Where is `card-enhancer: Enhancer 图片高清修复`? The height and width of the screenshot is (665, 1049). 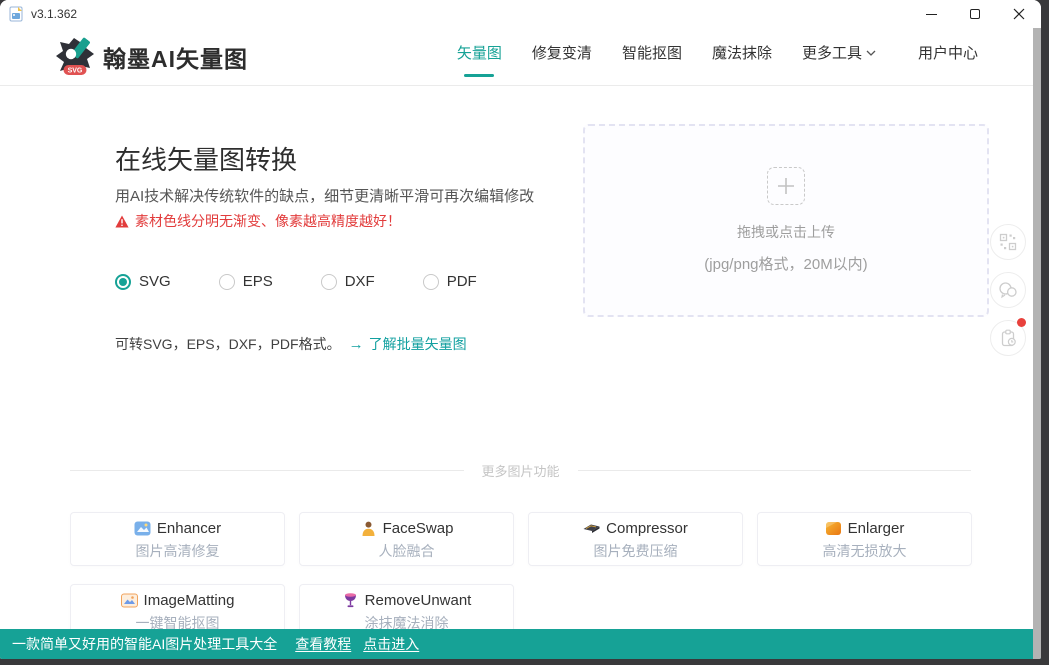
card-enhancer: Enhancer 图片高清修复 is located at coordinates (177, 539).